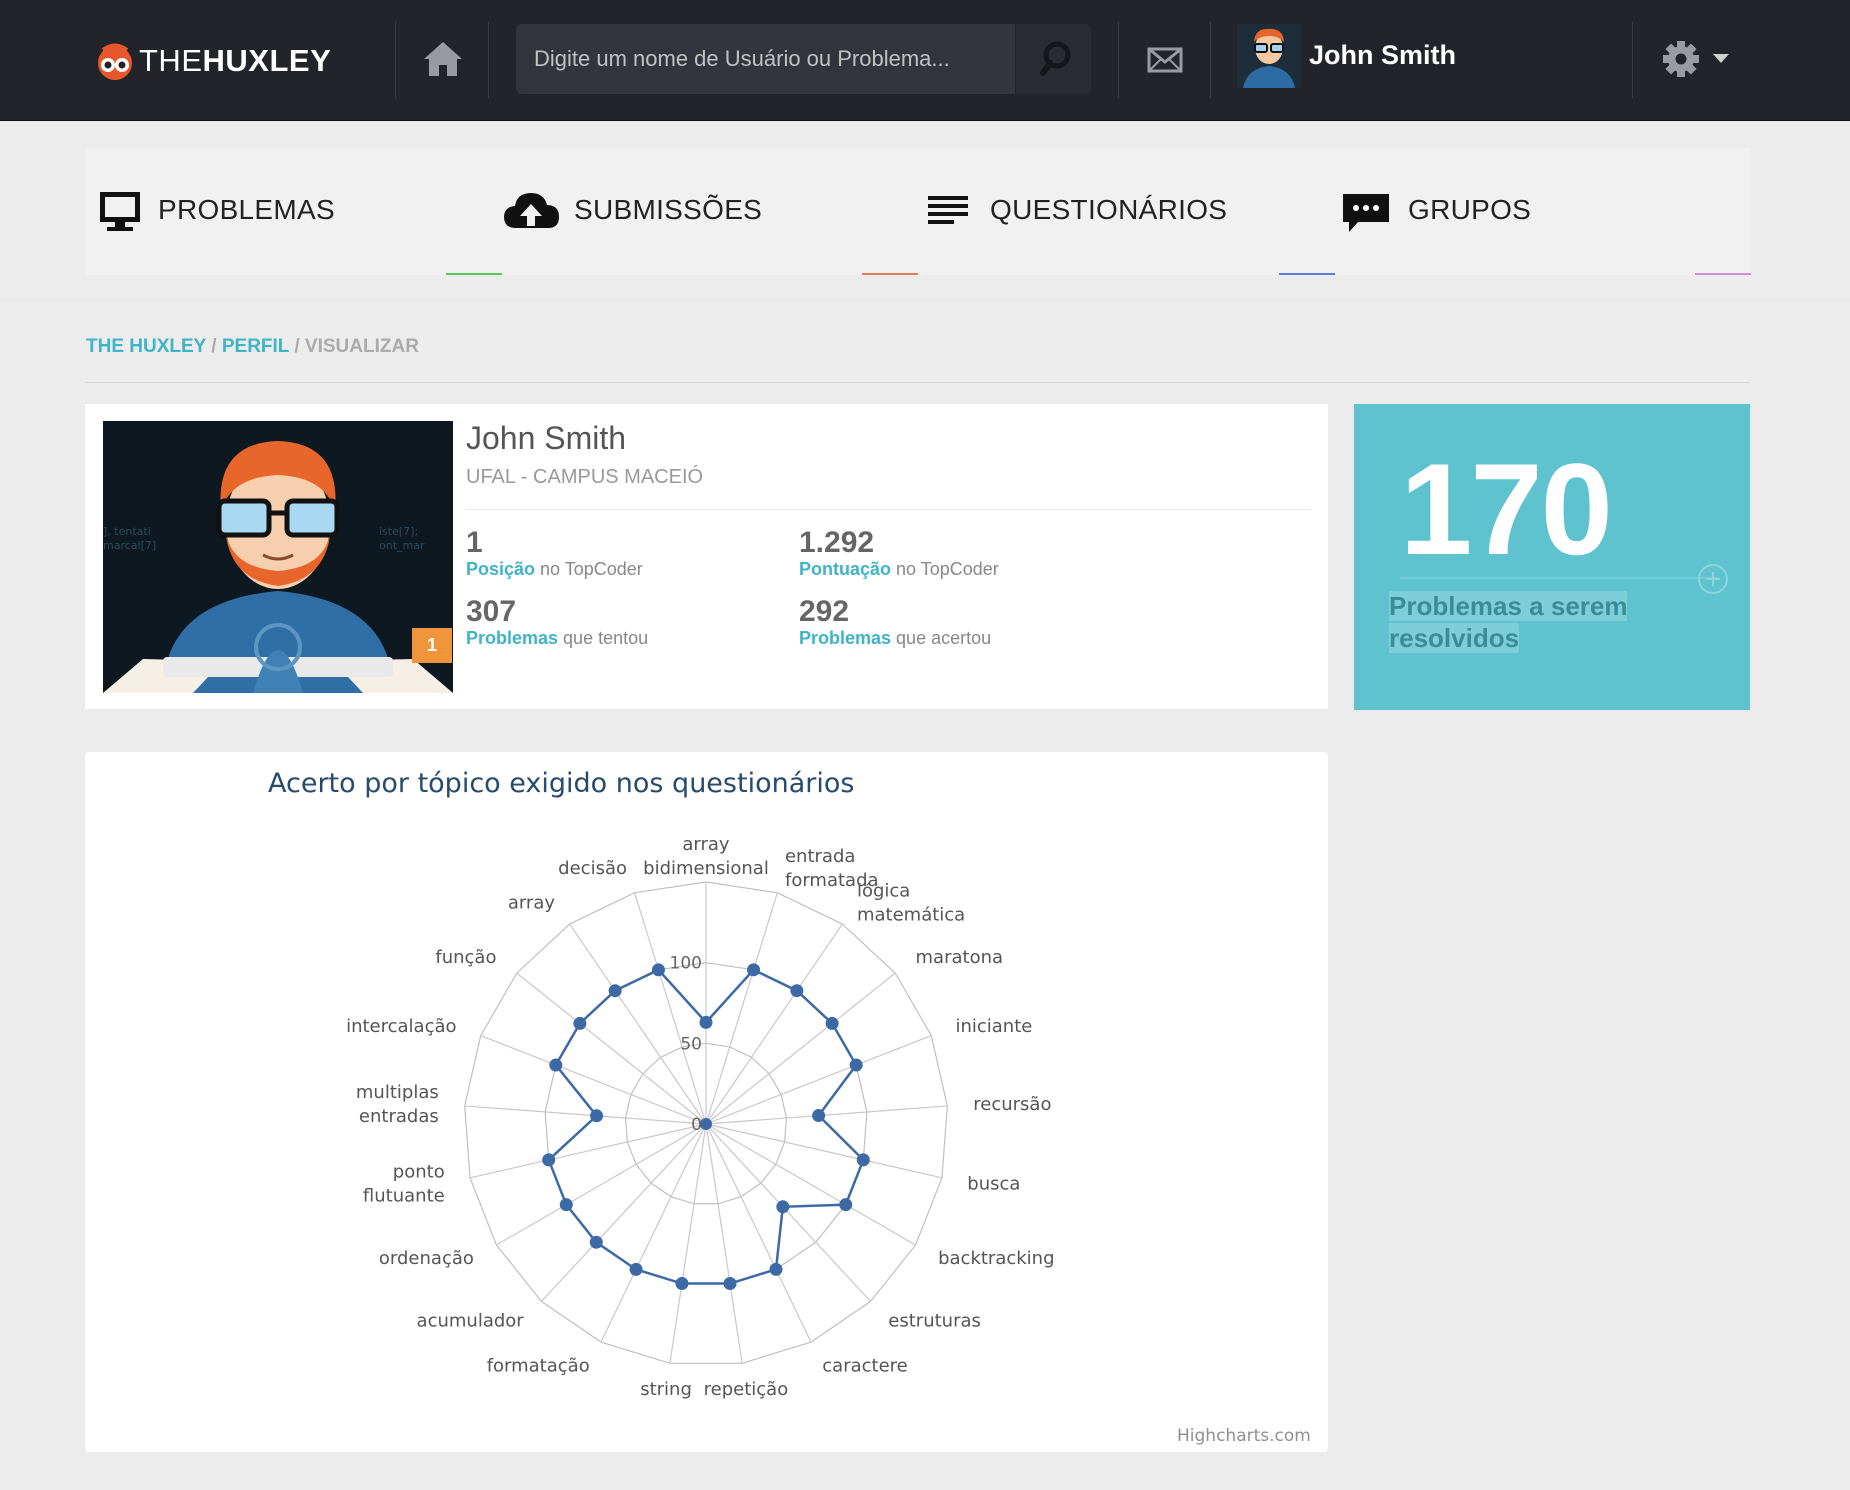  I want to click on breadcrumb-perfil: PERFIL, so click(255, 346).